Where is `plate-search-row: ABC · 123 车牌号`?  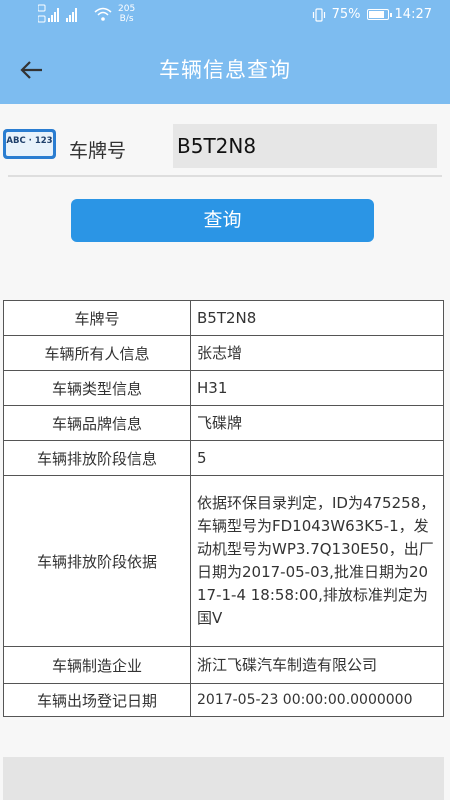 plate-search-row: ABC · 123 车牌号 is located at coordinates (225, 147).